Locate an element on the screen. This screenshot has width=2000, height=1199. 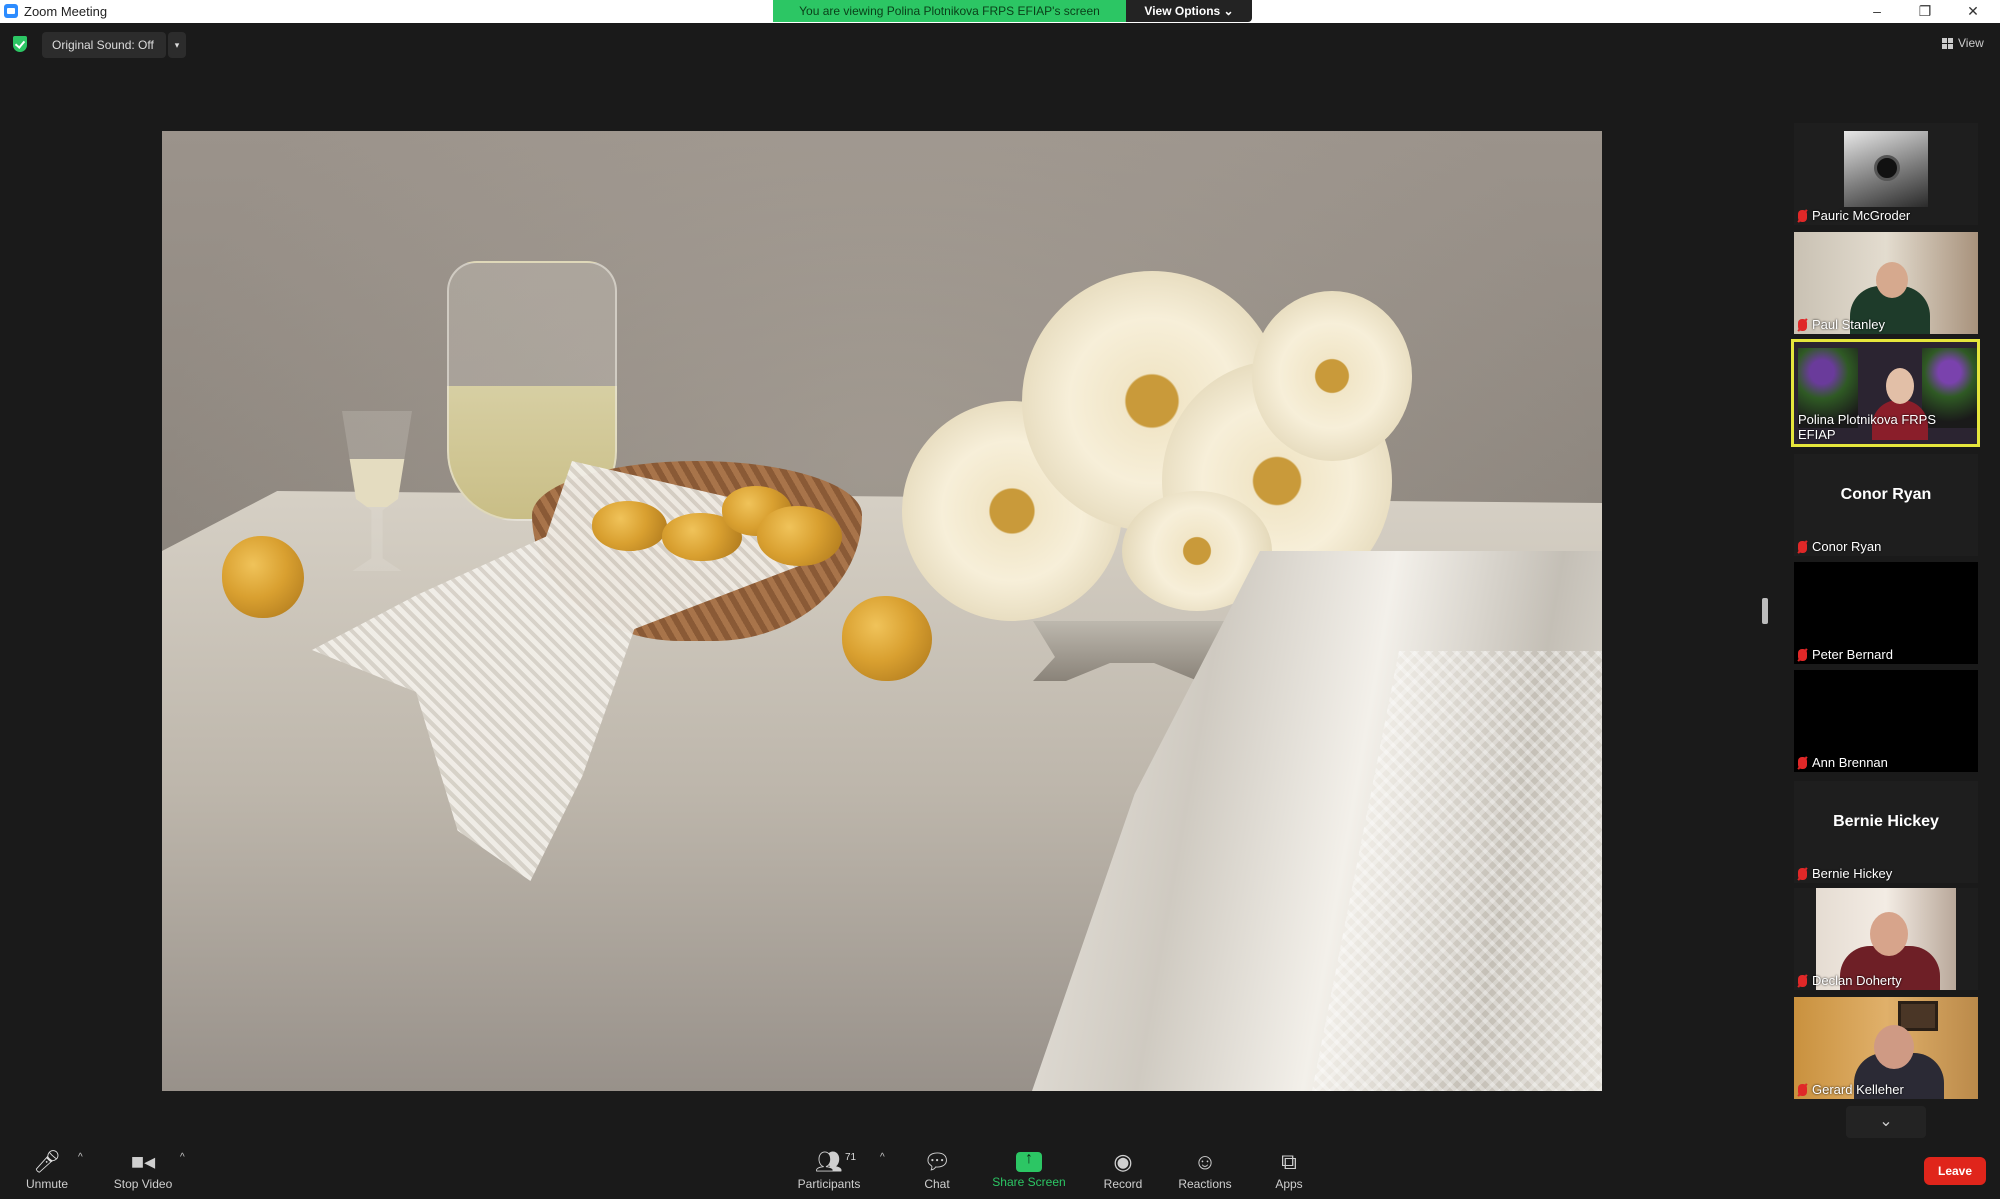
reactions-button: ☺ Reactions is located at coordinates (1205, 1172).